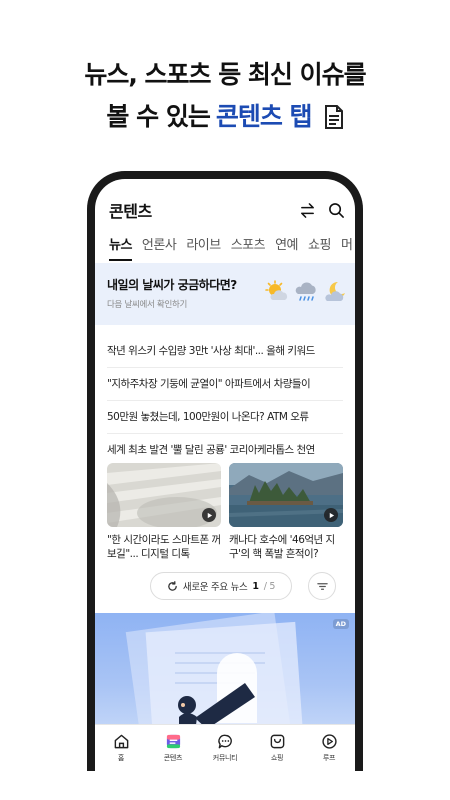 This screenshot has width=450, height=800. Describe the element at coordinates (264, 116) in the screenshot. I see `promo-line-2-accent: 콘텐츠 탭` at that location.